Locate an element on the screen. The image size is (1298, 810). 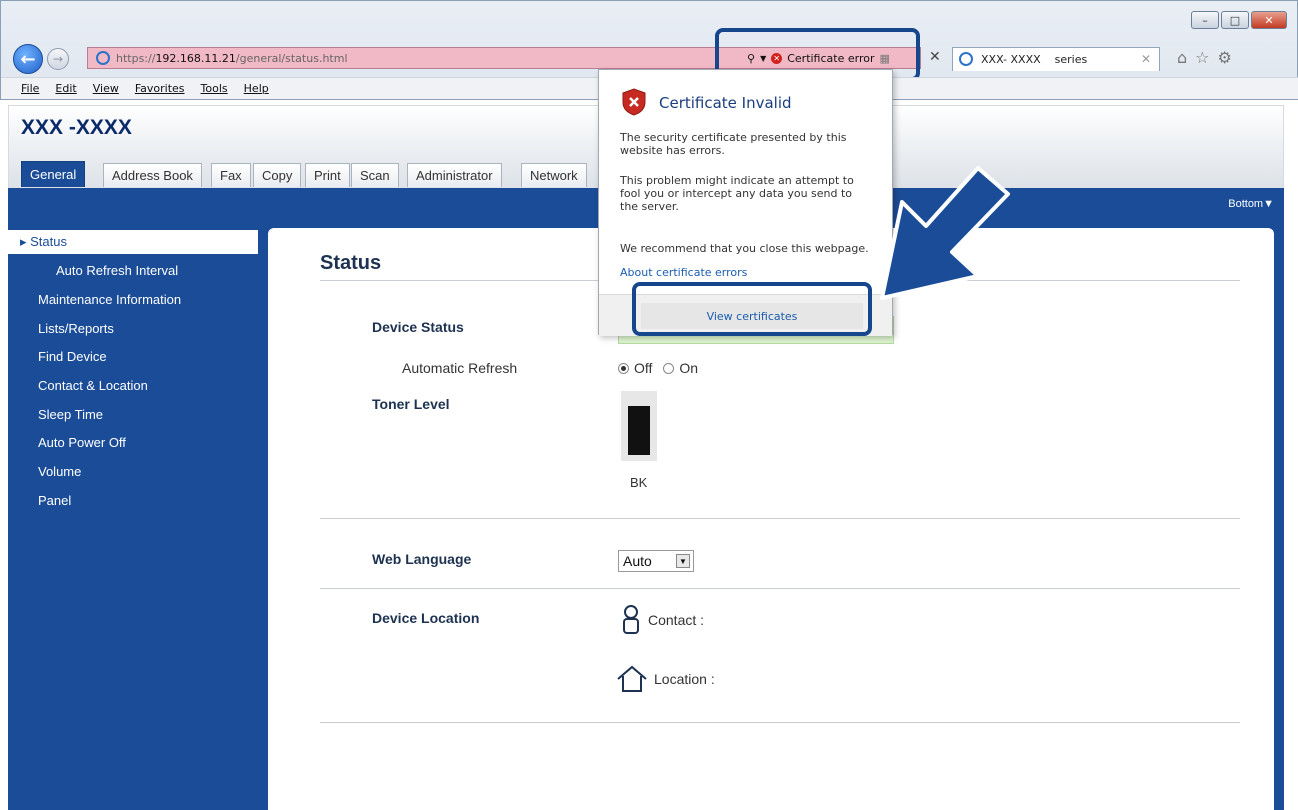
maximize-button: □ is located at coordinates (1235, 20).